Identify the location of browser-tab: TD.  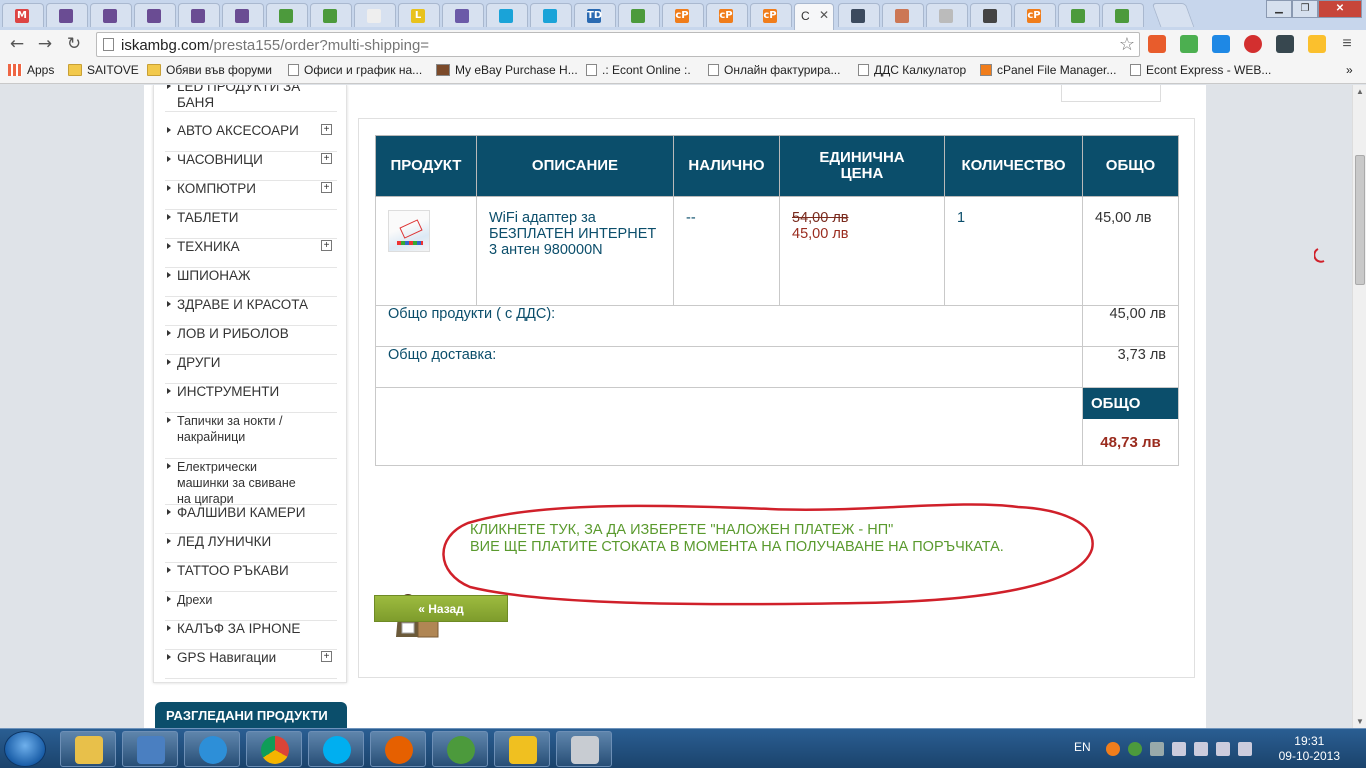
(595, 15).